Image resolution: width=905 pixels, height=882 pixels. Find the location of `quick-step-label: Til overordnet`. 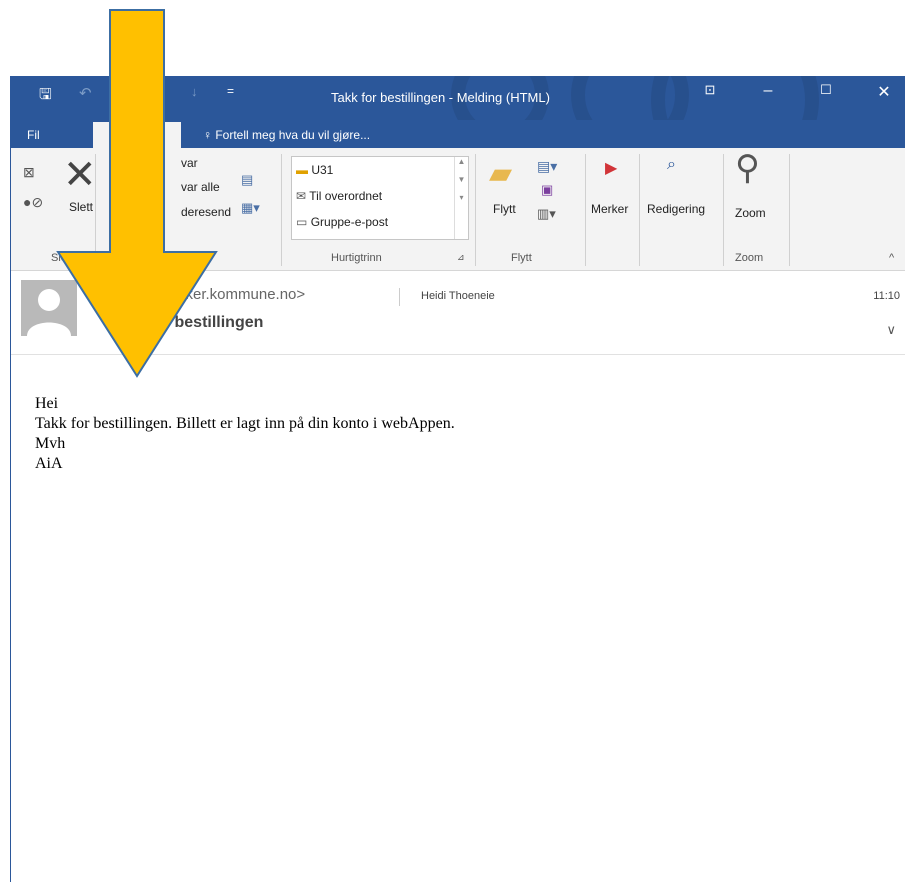

quick-step-label: Til overordnet is located at coordinates (346, 196).